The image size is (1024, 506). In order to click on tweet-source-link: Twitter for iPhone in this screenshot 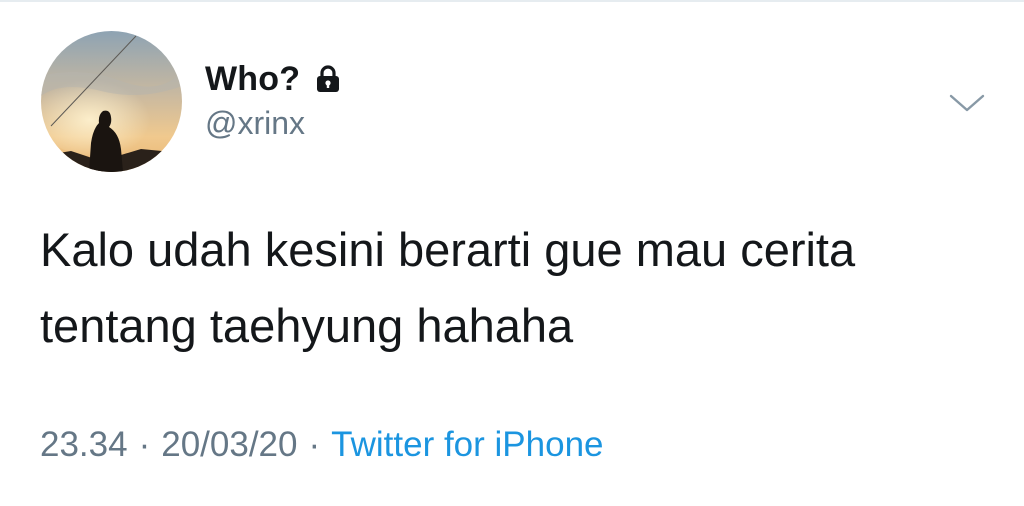, I will do `click(467, 444)`.